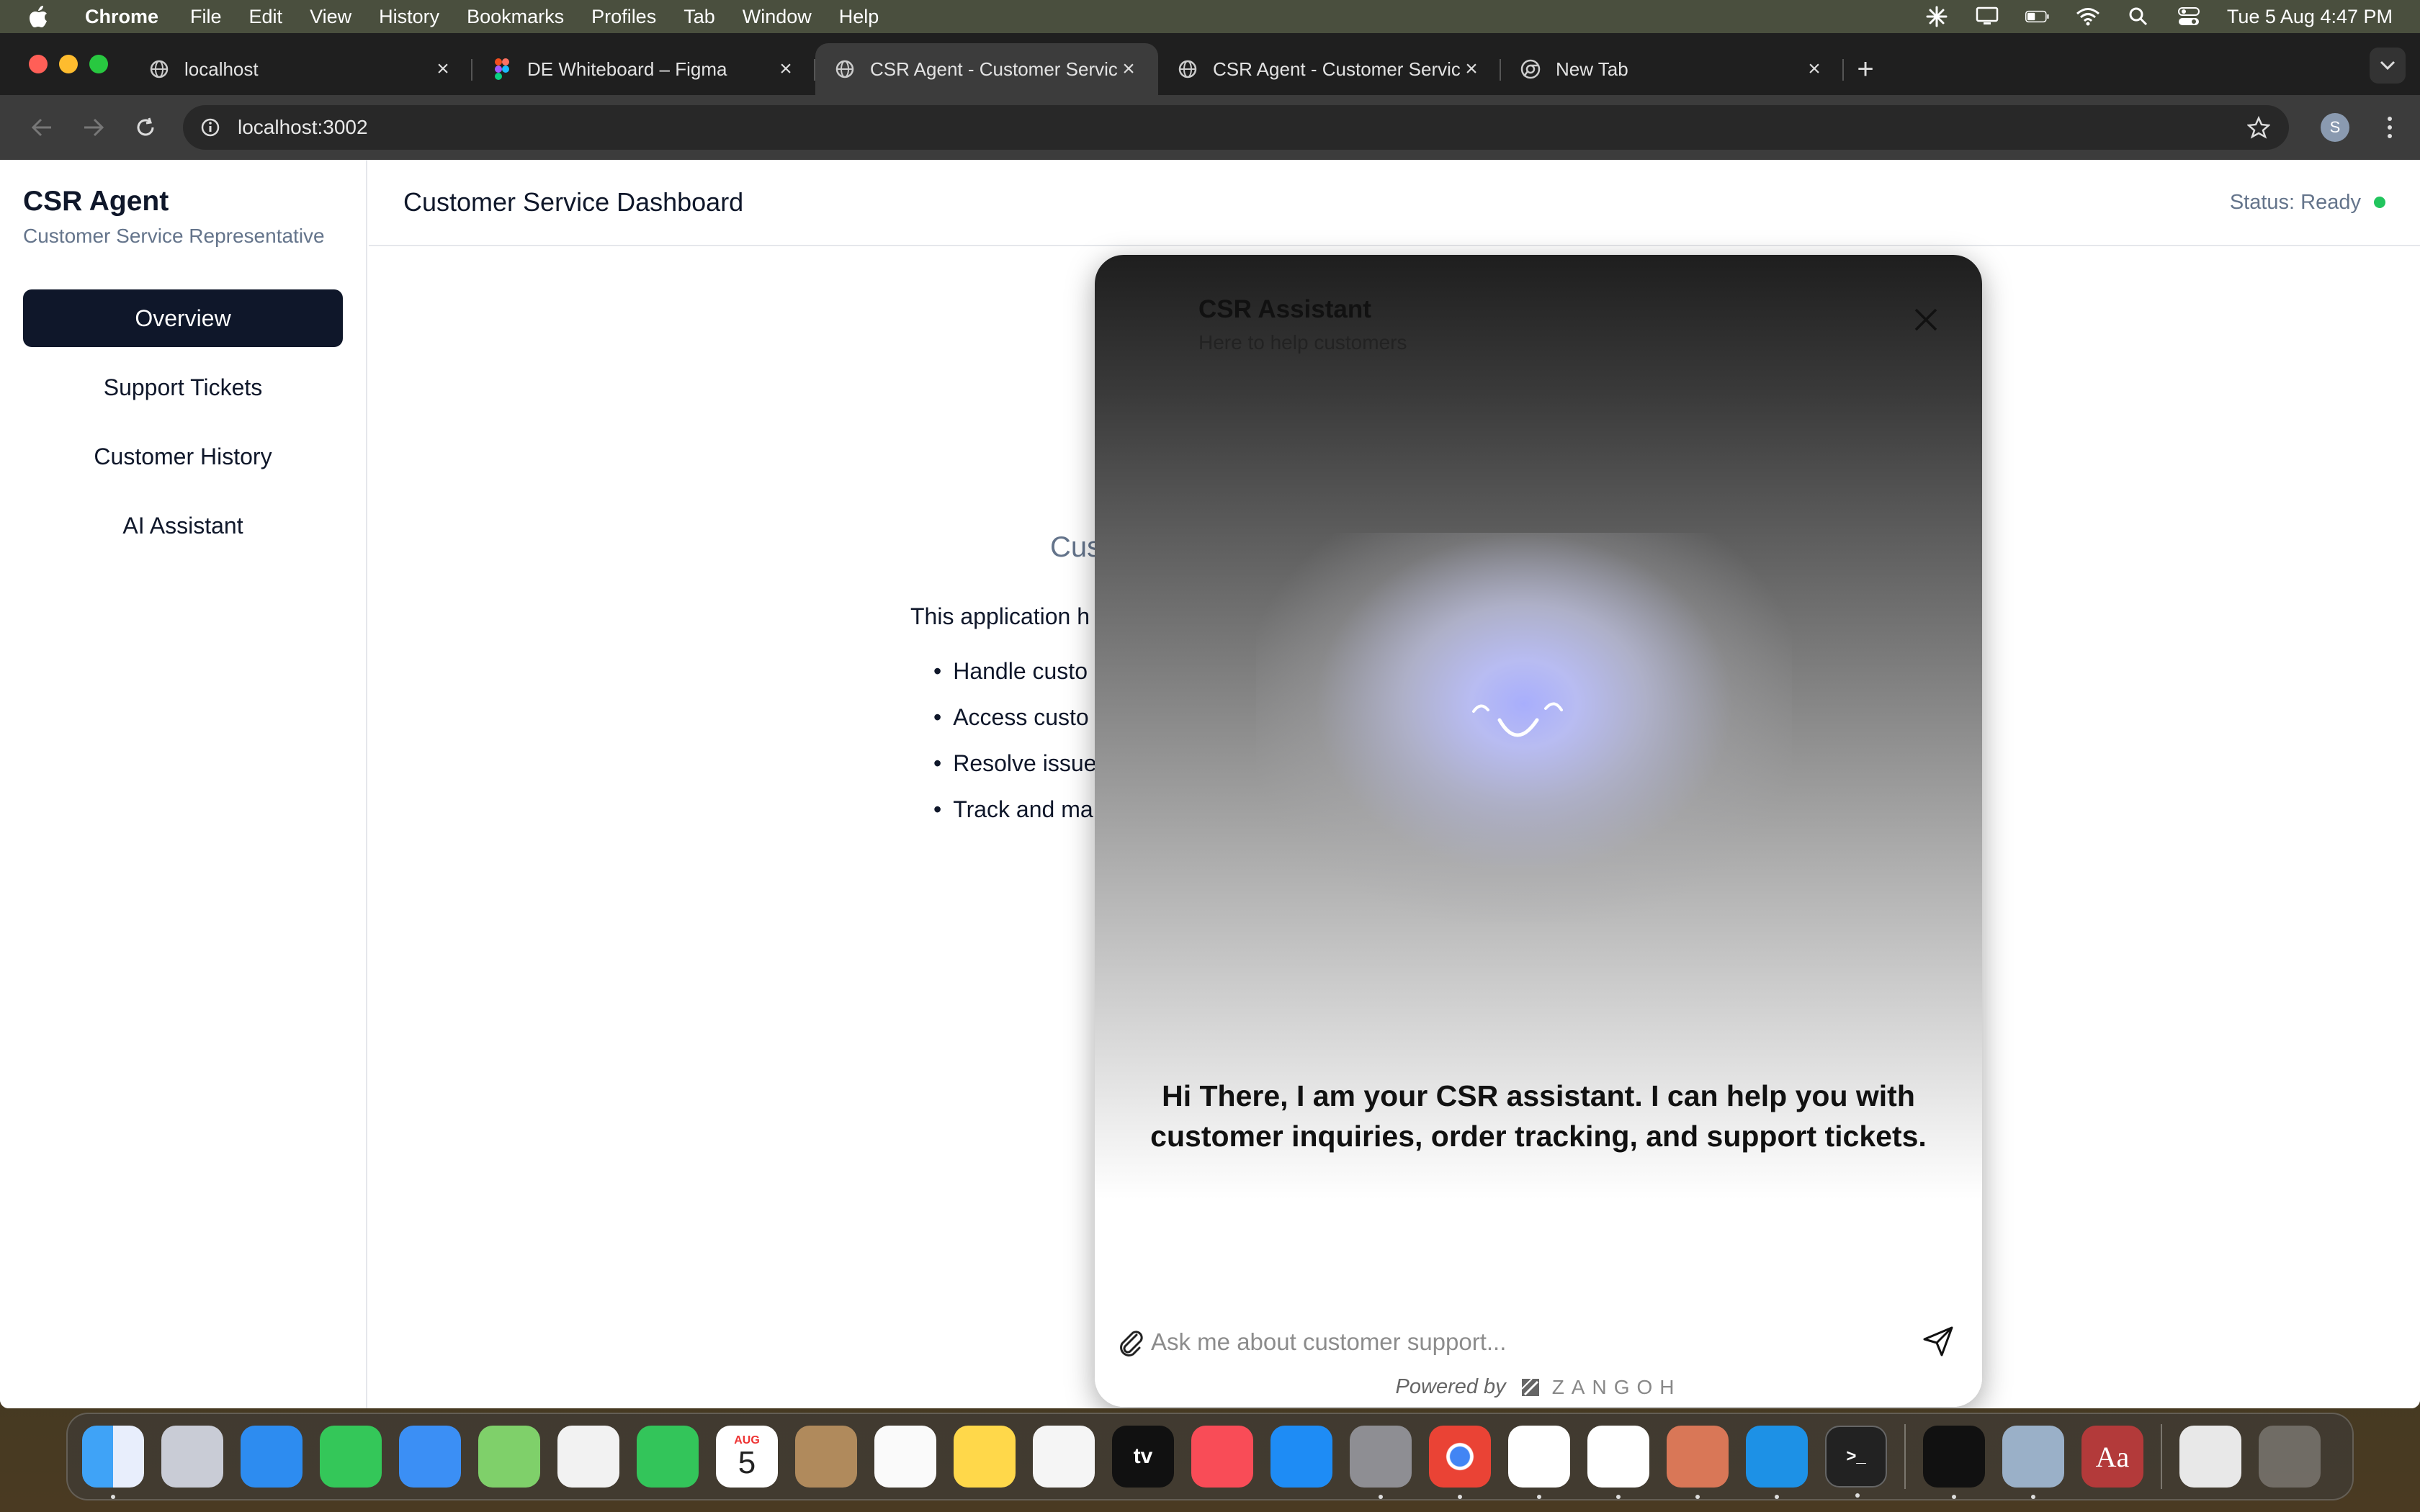 The height and width of the screenshot is (1512, 2420). I want to click on menu-profiles: Profiles, so click(623, 17).